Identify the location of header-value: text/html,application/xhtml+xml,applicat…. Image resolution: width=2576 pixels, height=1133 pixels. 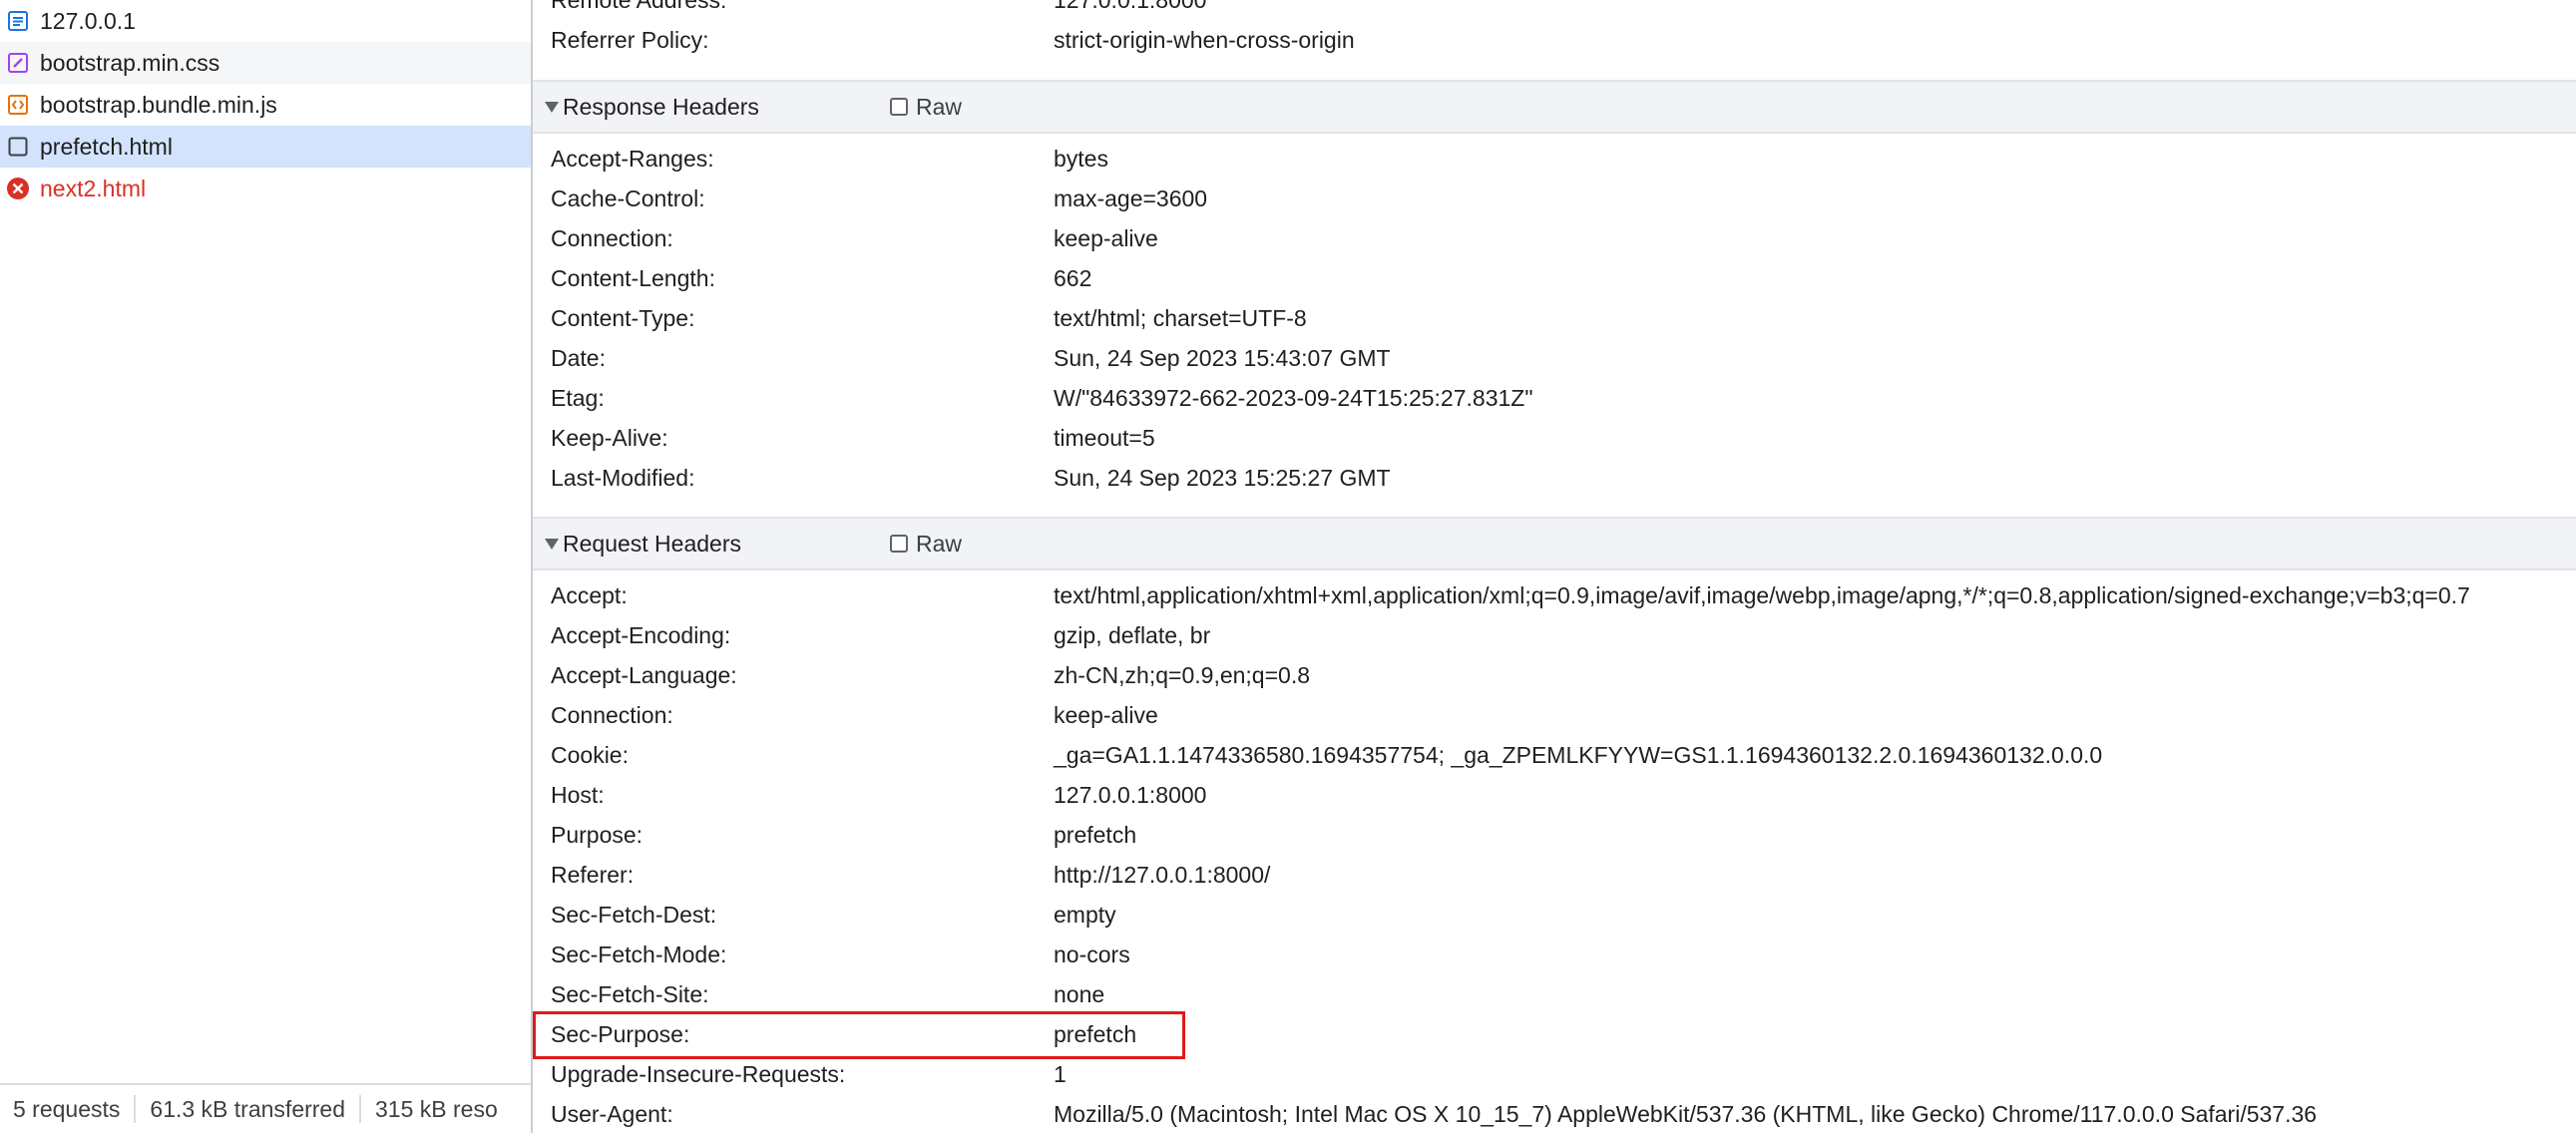
(1762, 595).